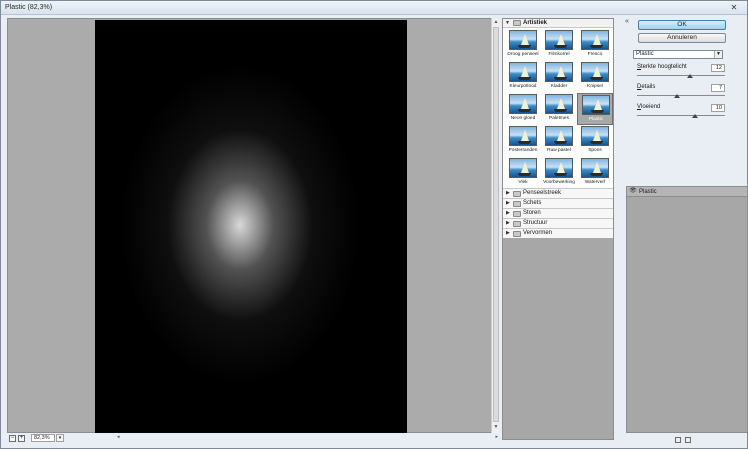 The image size is (748, 449). What do you see at coordinates (558, 23) in the screenshot?
I see `category-artistiek: ▼ Artistiek` at bounding box center [558, 23].